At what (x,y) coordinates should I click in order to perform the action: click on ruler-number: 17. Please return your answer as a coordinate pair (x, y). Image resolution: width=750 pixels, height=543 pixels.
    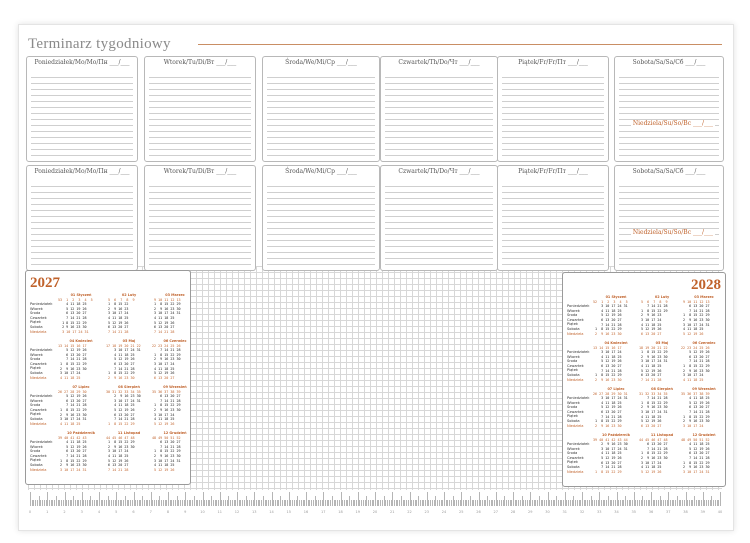
    Looking at the image, I should click on (323, 512).